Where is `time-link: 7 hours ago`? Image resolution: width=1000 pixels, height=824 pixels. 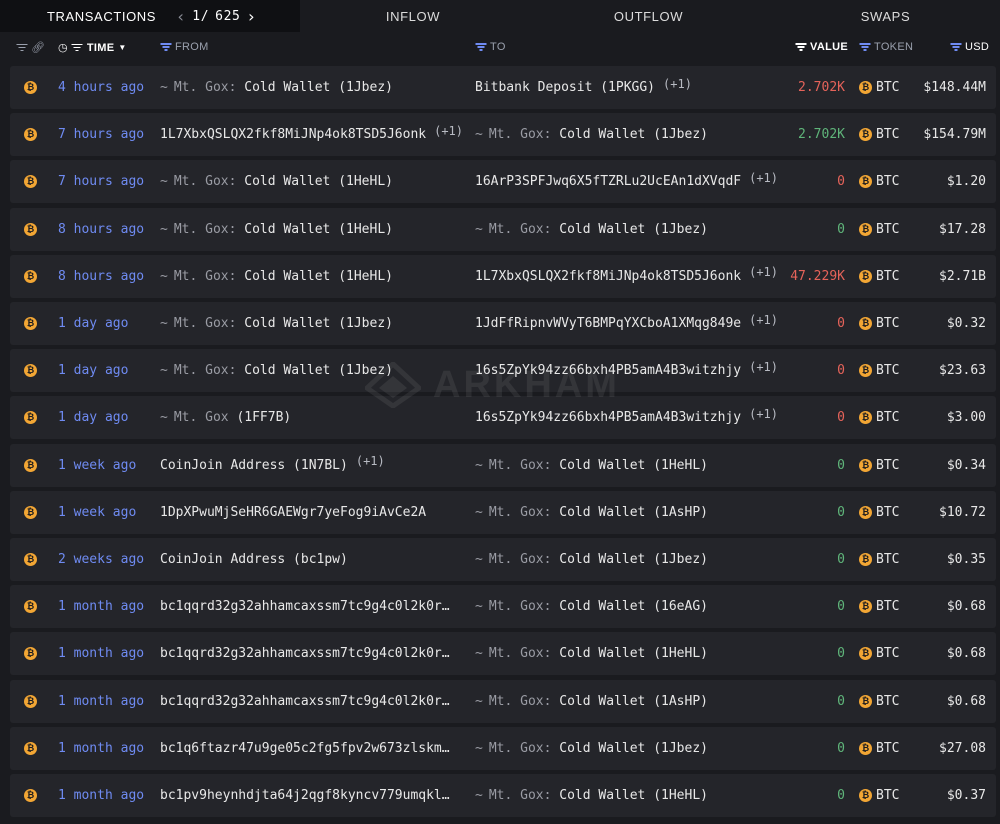
time-link: 7 hours ago is located at coordinates (101, 134).